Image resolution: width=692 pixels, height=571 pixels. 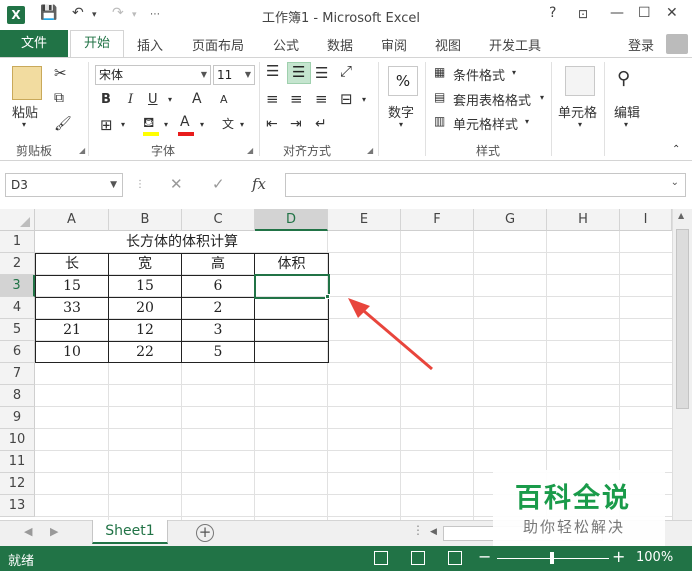 I want to click on tab-split-grip-icon: ⋮, so click(x=418, y=530).